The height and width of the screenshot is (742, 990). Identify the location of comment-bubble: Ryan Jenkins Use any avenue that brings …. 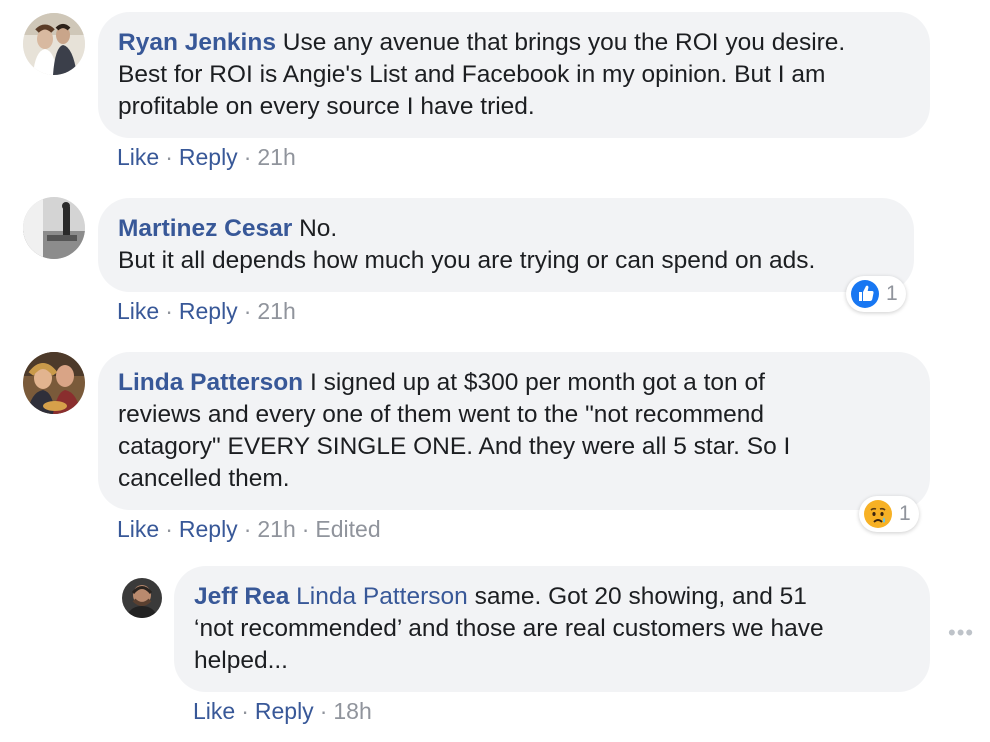
(514, 75).